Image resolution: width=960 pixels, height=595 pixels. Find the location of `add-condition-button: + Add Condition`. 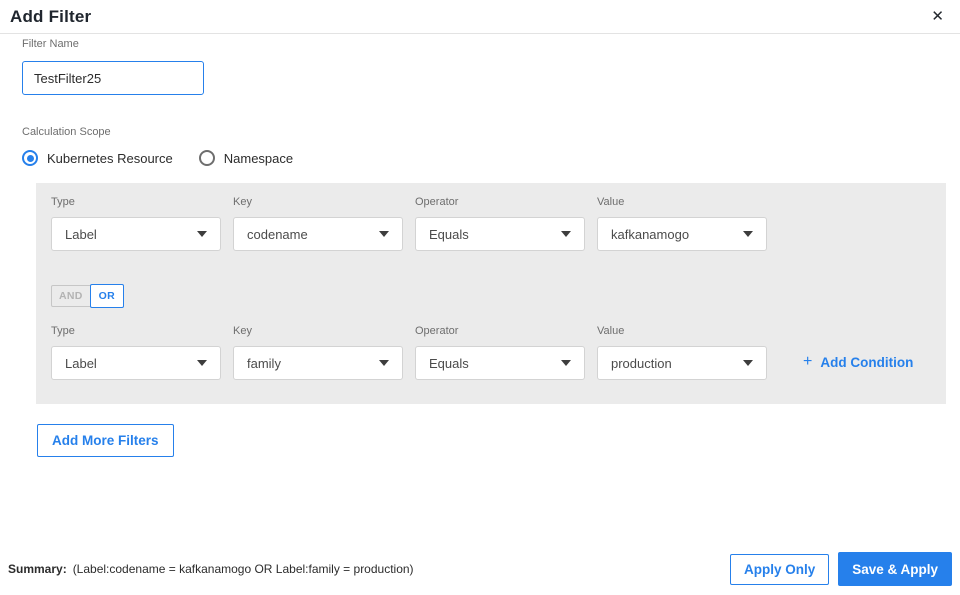

add-condition-button: + Add Condition is located at coordinates (858, 362).